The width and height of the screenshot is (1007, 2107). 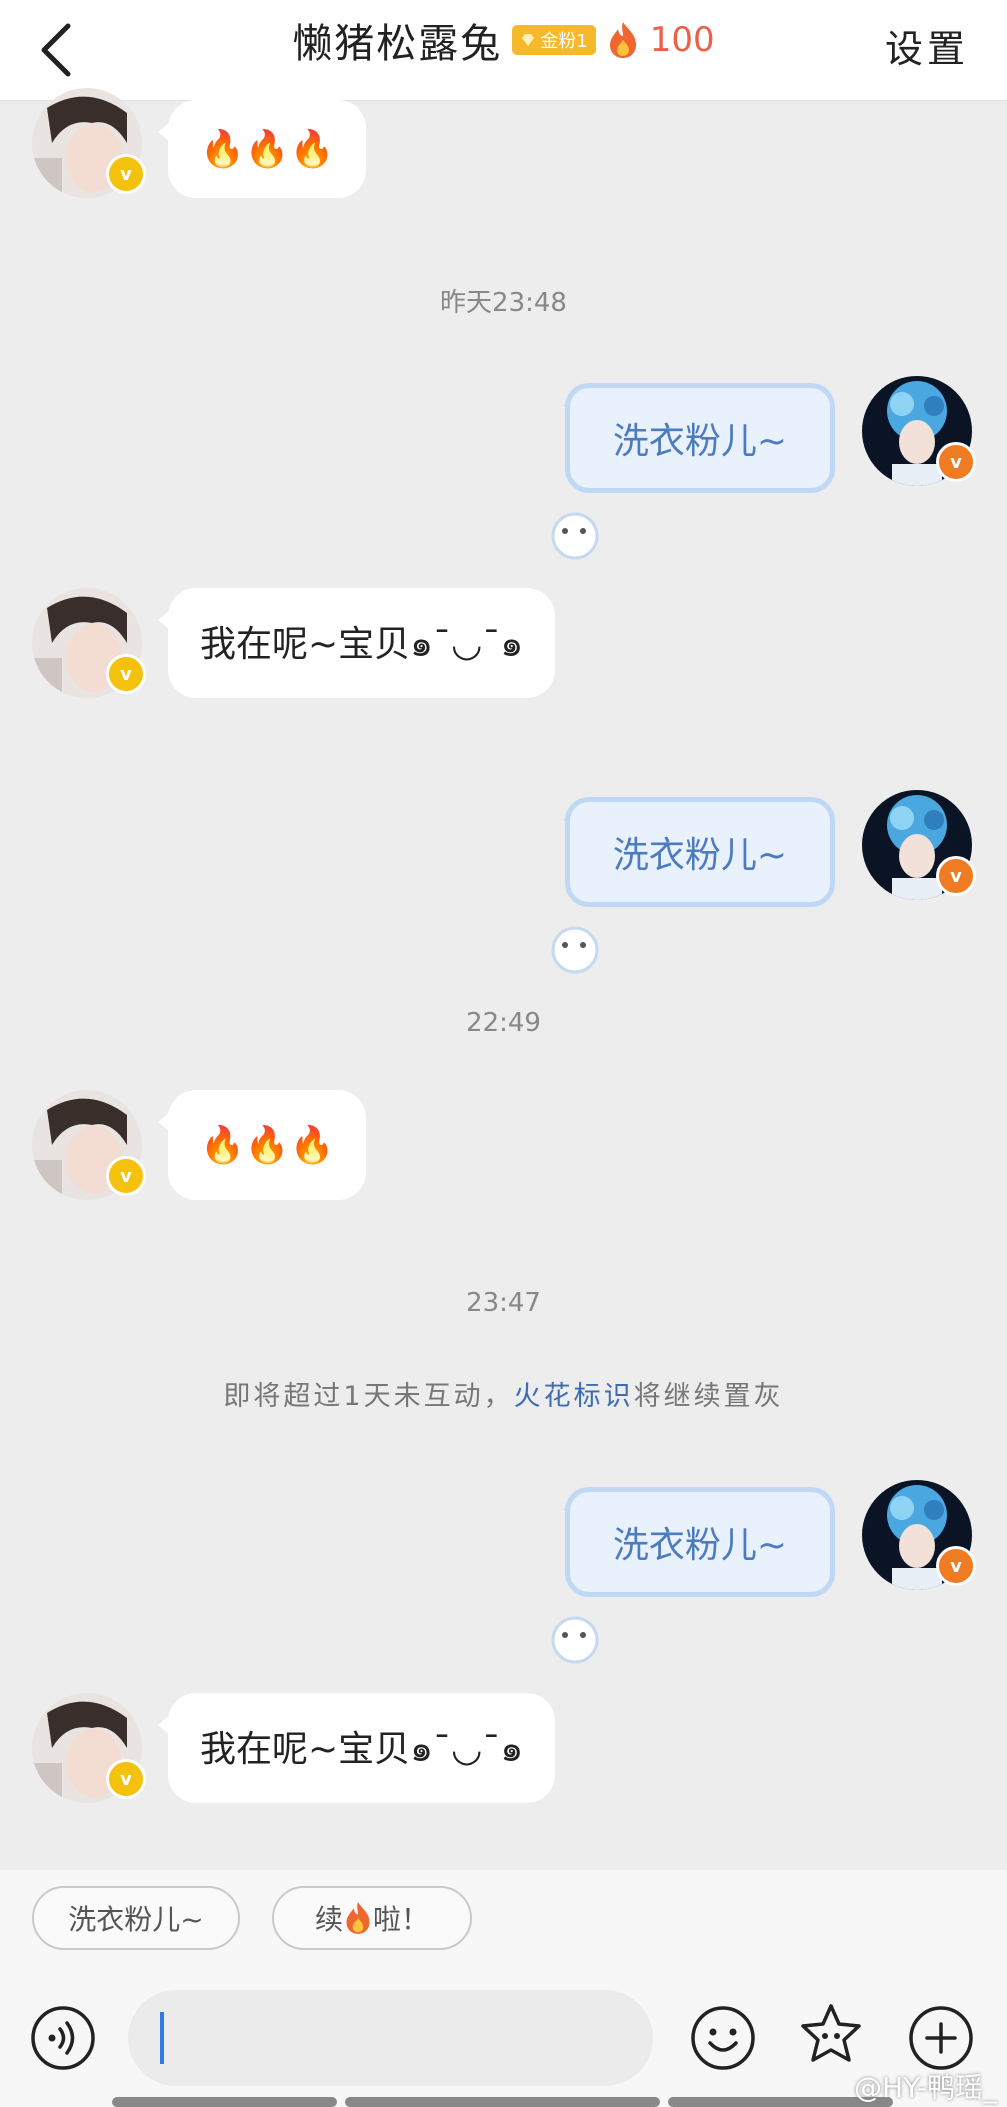 I want to click on message-bubble-3: 我在呢~宝贝๑¯◡¯๑, so click(x=356, y=643).